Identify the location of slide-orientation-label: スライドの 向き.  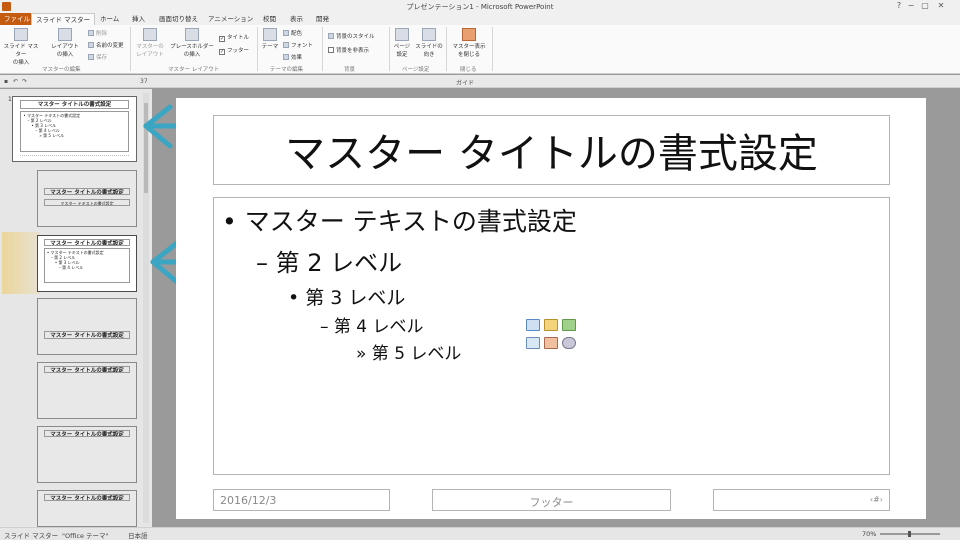
(429, 51).